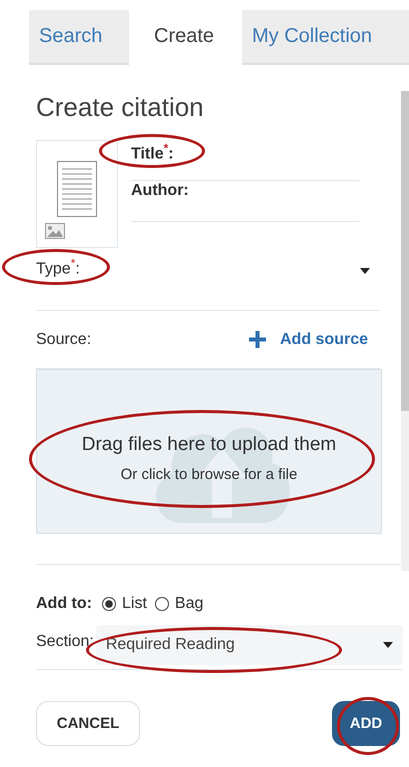  What do you see at coordinates (77, 189) in the screenshot?
I see `document-icon` at bounding box center [77, 189].